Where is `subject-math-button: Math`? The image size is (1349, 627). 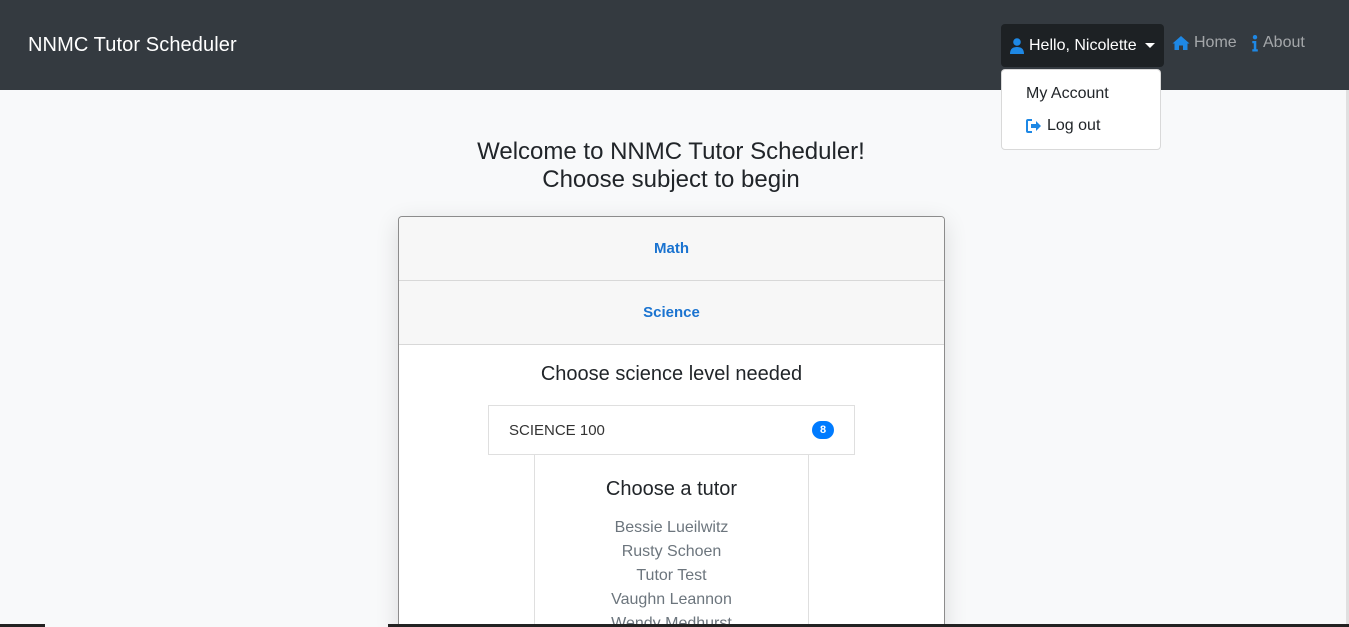
subject-math-button: Math is located at coordinates (671, 249).